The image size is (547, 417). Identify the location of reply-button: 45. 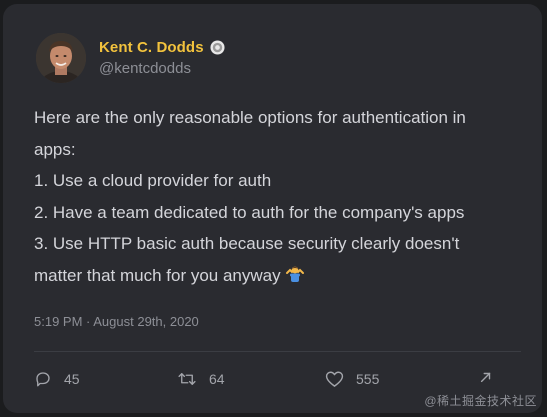
(57, 379).